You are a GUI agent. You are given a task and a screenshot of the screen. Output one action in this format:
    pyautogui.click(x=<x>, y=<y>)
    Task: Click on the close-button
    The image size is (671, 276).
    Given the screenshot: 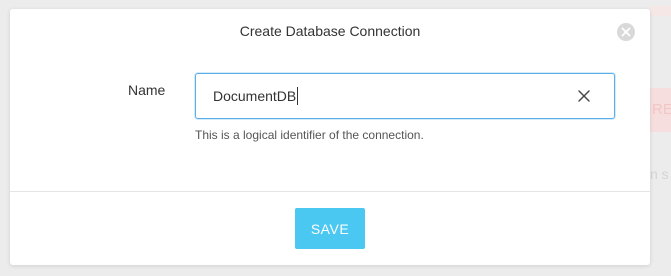 What is the action you would take?
    pyautogui.click(x=626, y=32)
    